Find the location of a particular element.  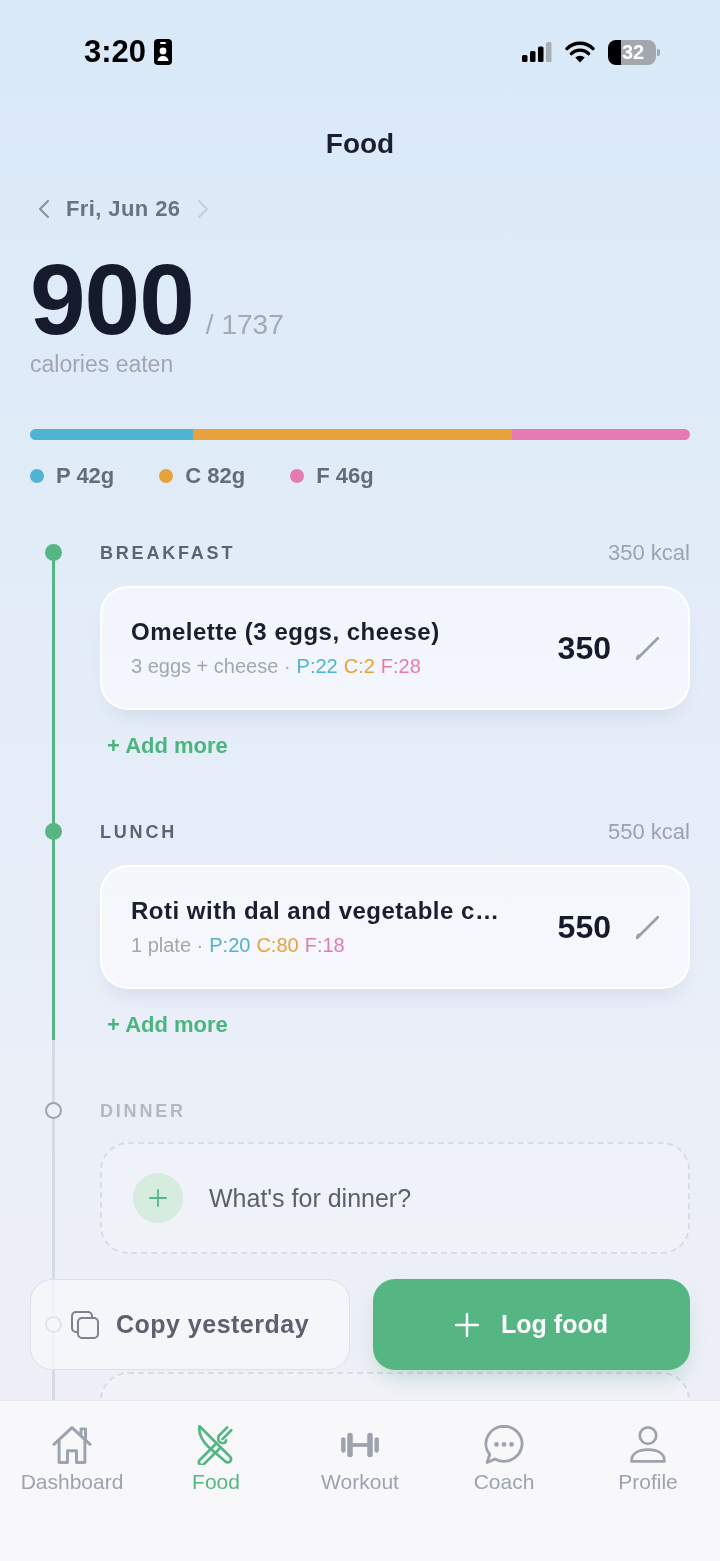

meal-title: DINNER is located at coordinates (143, 1111).